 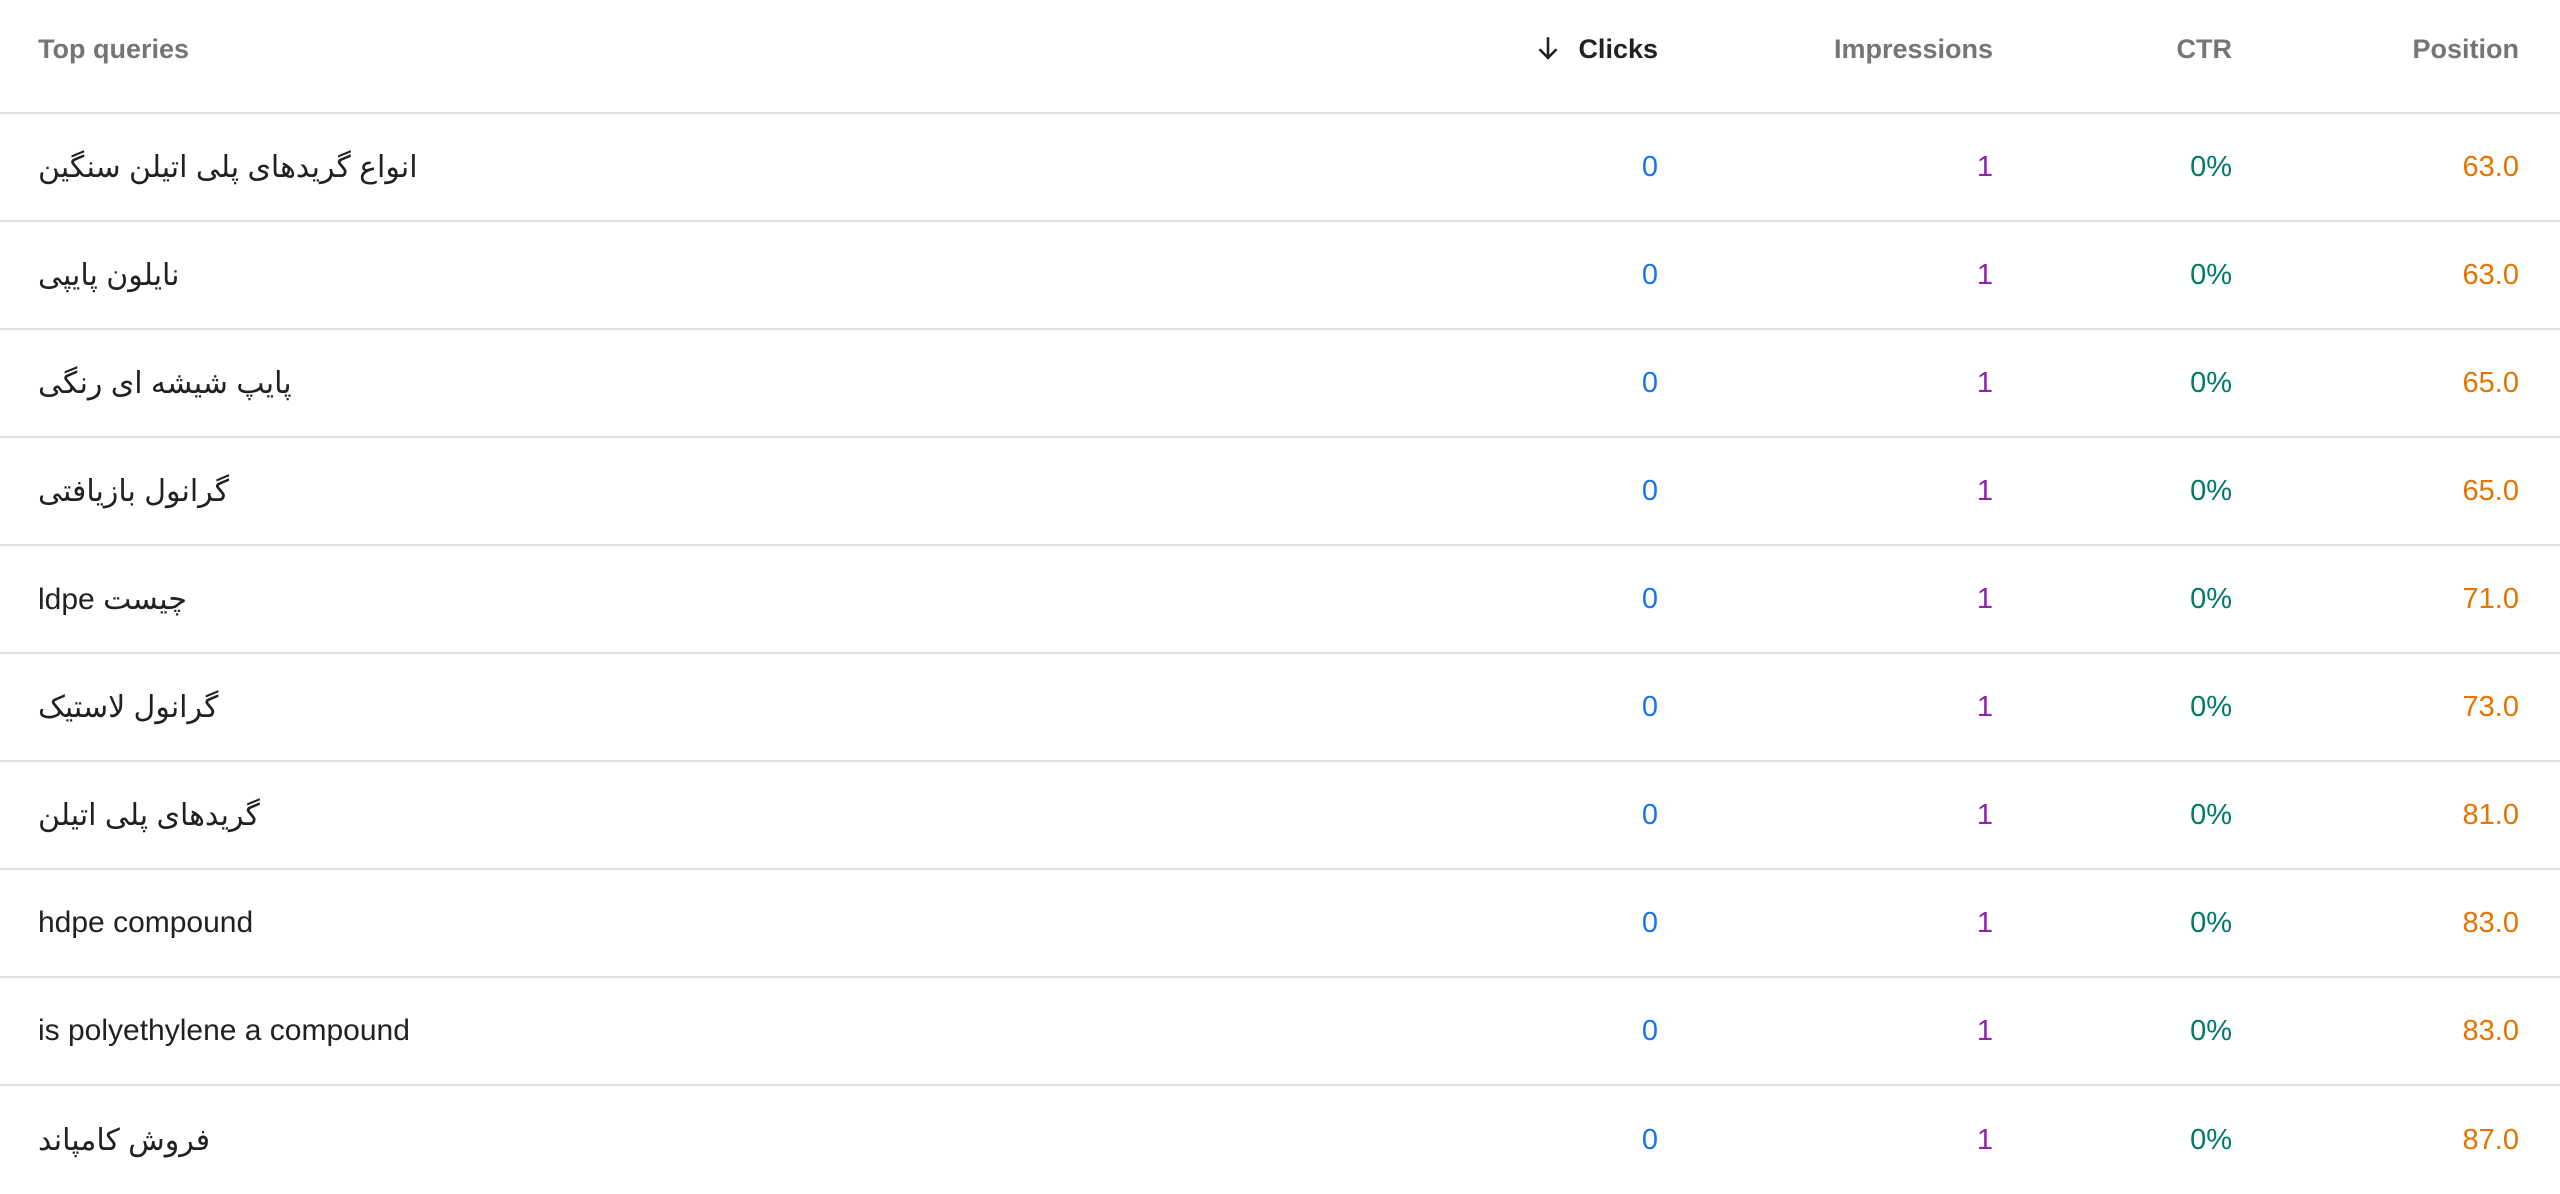 What do you see at coordinates (2490, 598) in the screenshot?
I see `position-cell: 71.0` at bounding box center [2490, 598].